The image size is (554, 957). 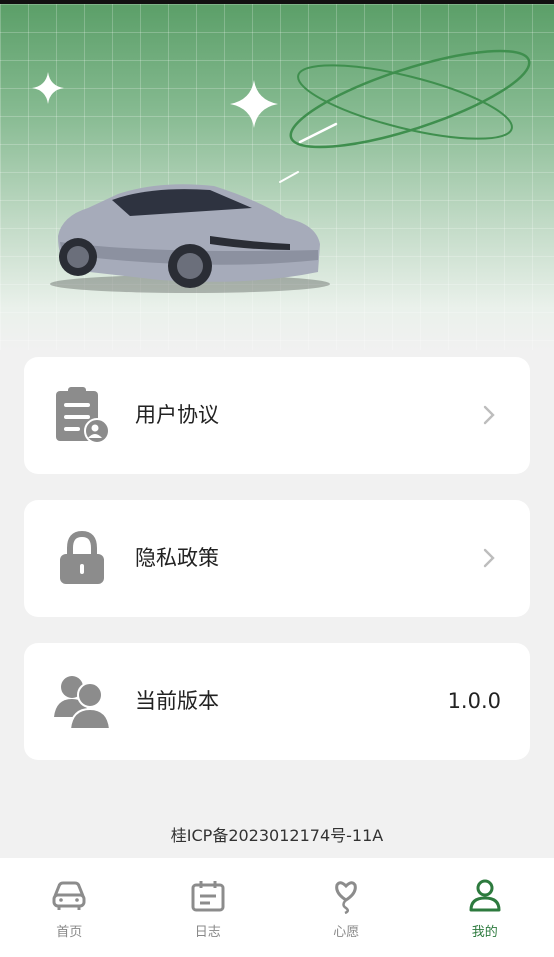 I want to click on nav-item-mine: 我的, so click(x=485, y=907).